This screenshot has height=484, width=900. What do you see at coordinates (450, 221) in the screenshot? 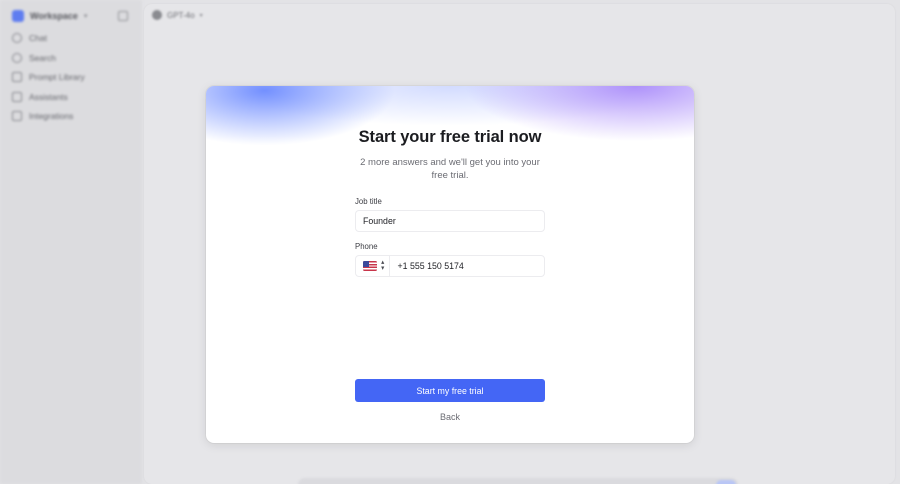
I see `job-title-input: Founder` at bounding box center [450, 221].